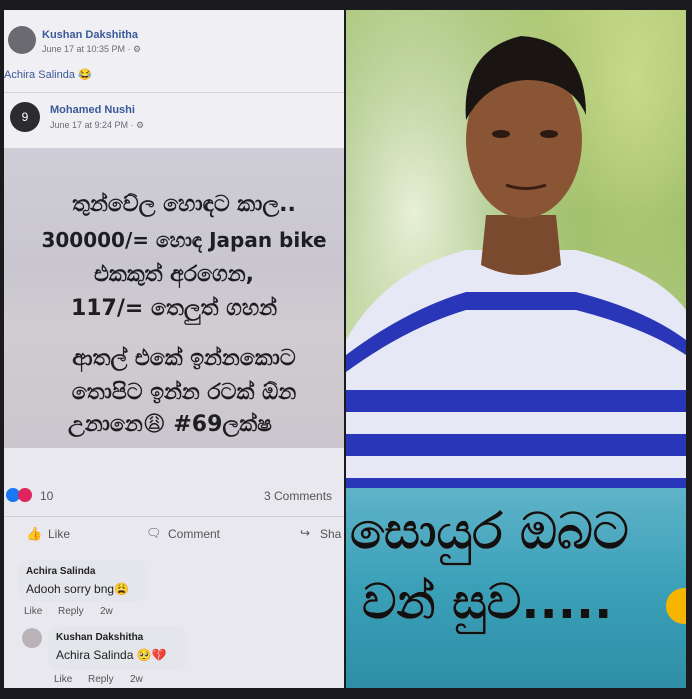  Describe the element at coordinates (91, 49) in the screenshot. I see `post-timestamp: June 17 at 10:35 PM · ⚙` at that location.